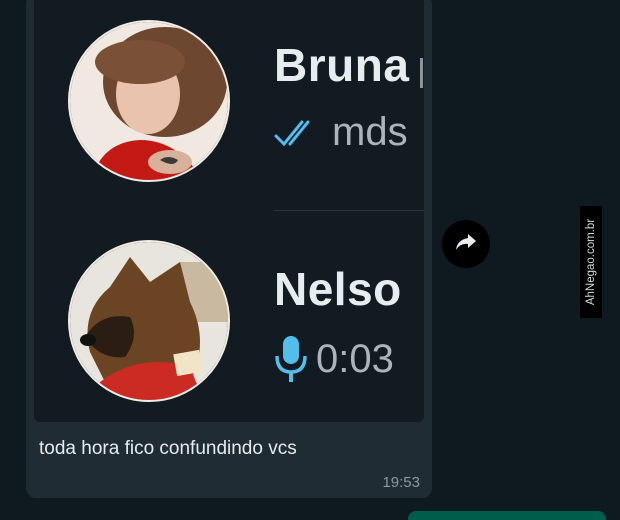  I want to click on voice-duration: 0:03, so click(355, 358).